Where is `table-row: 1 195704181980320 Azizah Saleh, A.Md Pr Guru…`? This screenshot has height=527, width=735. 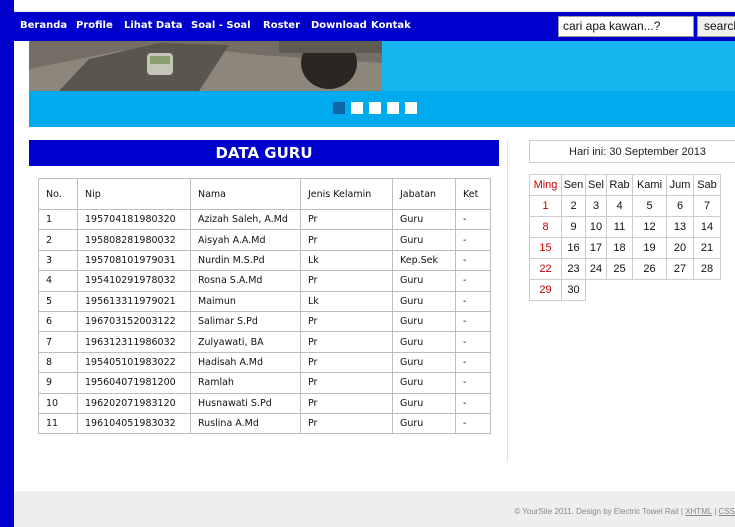
table-row: 1 195704181980320 Azizah Saleh, A.Md Pr Guru… is located at coordinates (264, 219).